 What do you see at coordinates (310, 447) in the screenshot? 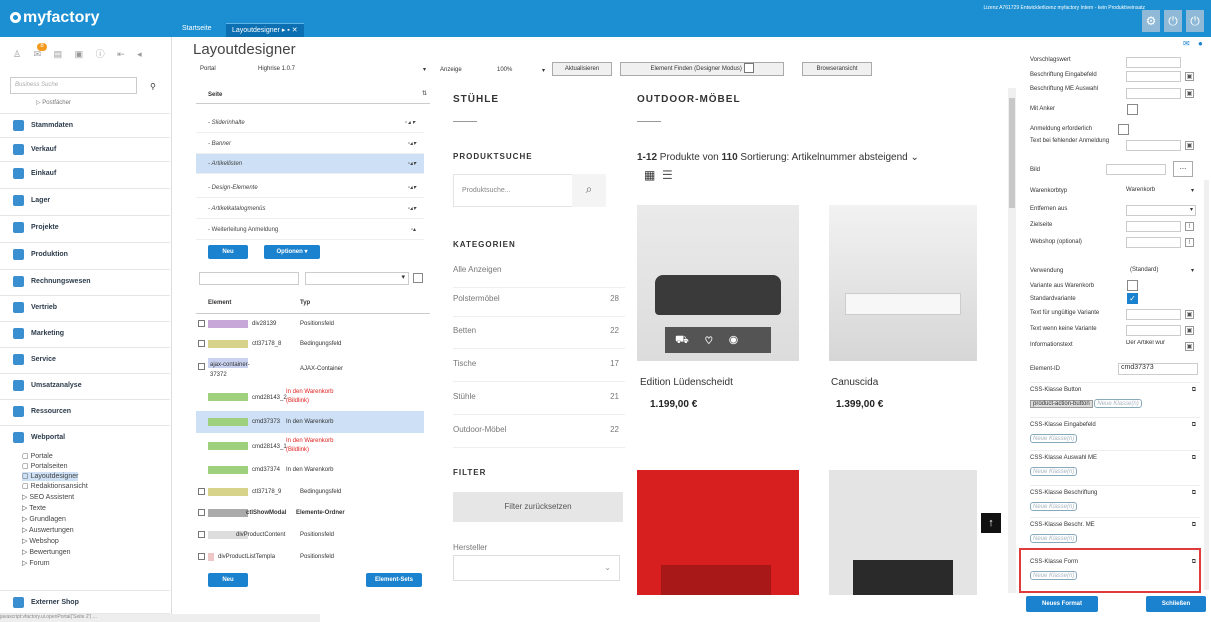
I see `element-row: cmd28143_1 In den Warenkorb (Bildlink)` at bounding box center [310, 447].